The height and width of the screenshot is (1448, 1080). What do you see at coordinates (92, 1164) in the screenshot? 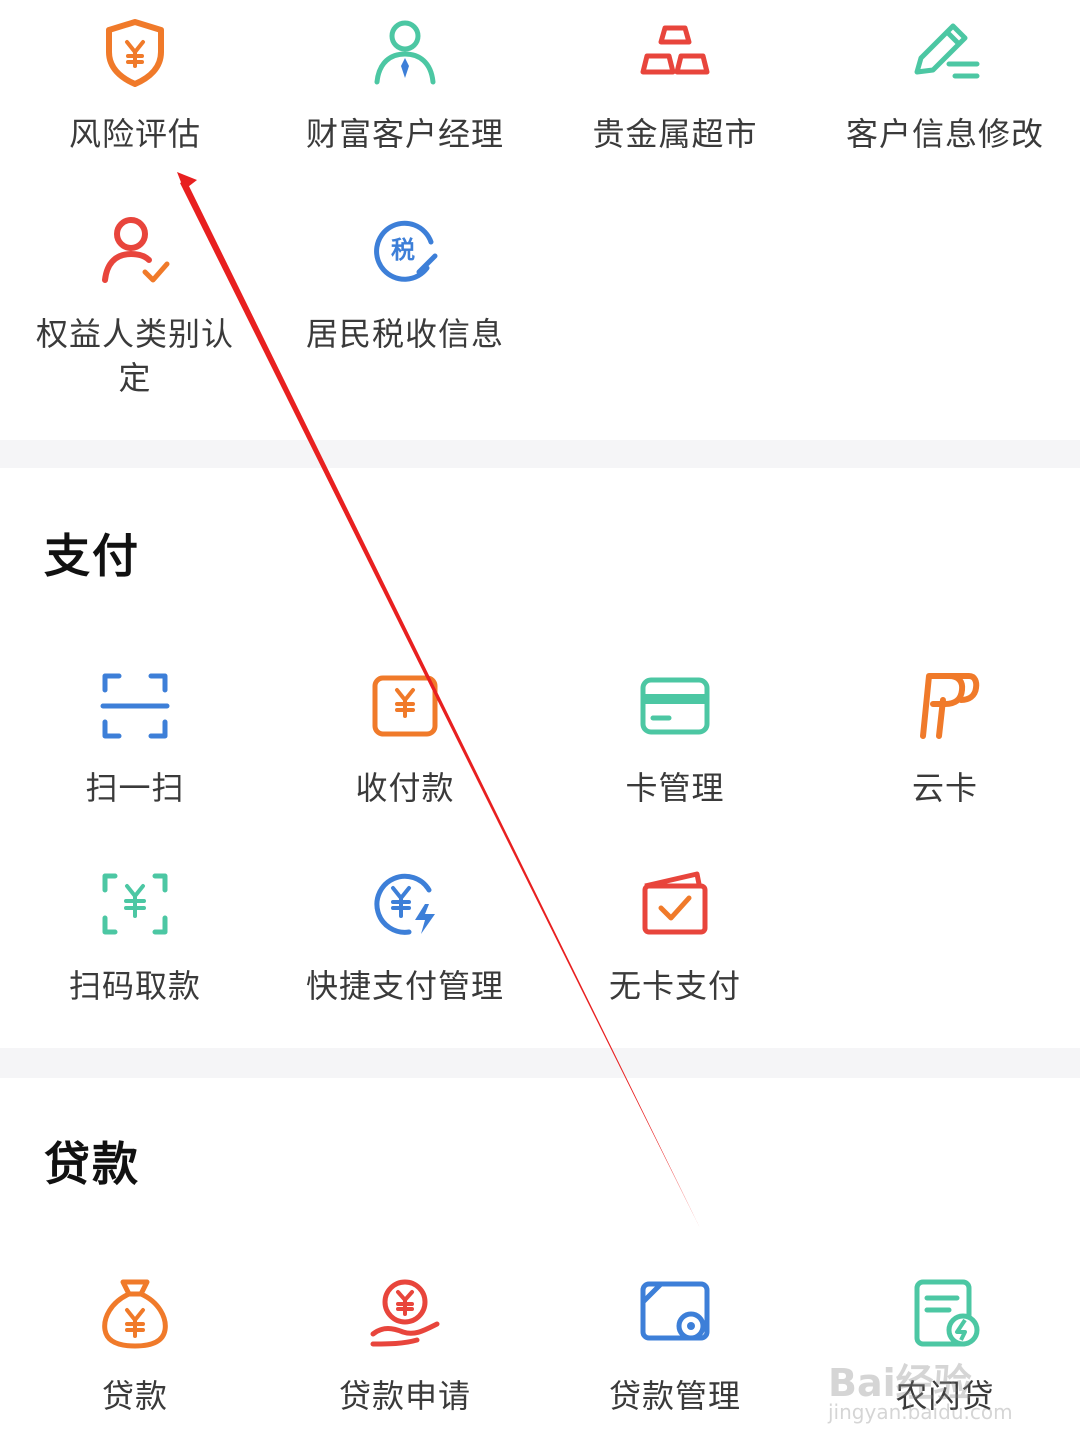
I see `section-title-loan: 贷款` at bounding box center [92, 1164].